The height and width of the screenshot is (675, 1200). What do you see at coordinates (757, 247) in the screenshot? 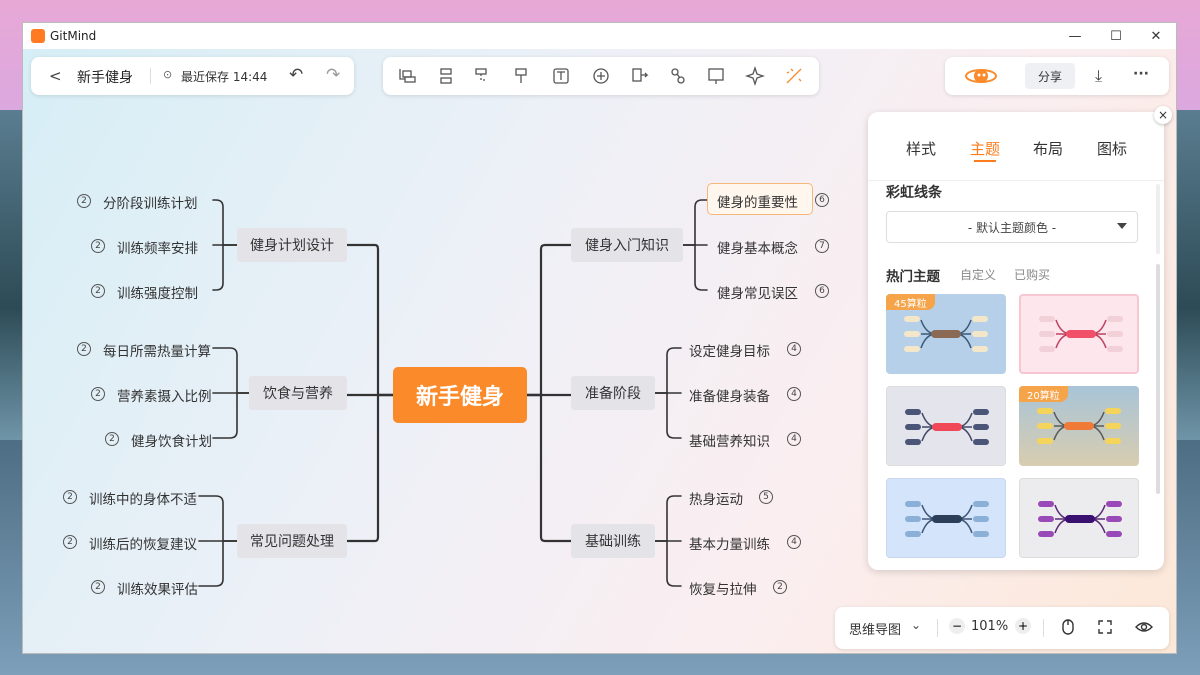
I see `subtopic: 健身基本概念` at bounding box center [757, 247].